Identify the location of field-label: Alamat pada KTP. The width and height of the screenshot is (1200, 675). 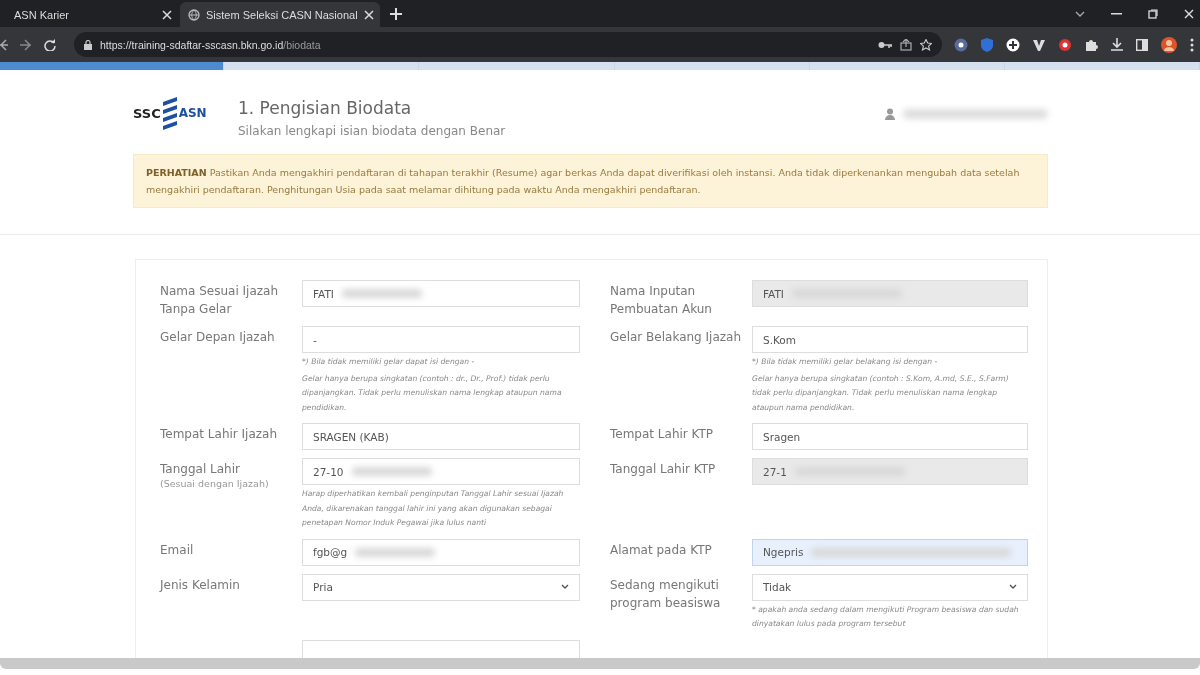
(661, 550).